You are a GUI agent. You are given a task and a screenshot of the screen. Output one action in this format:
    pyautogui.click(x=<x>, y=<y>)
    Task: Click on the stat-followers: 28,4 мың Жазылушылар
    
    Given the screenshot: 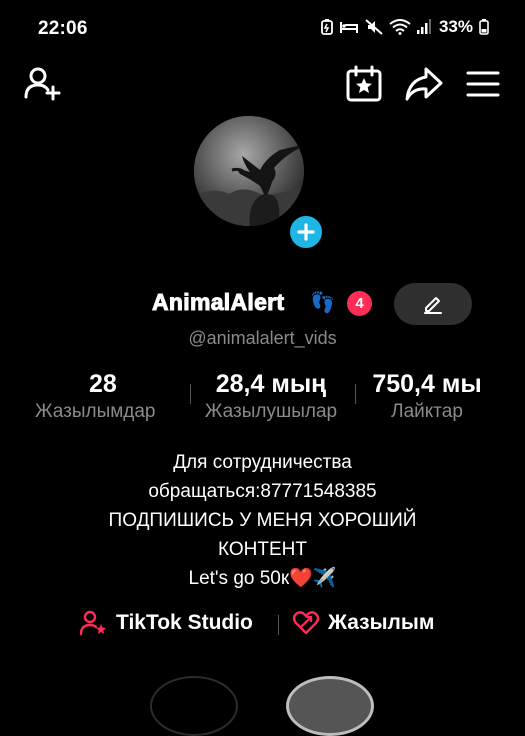 What is the action you would take?
    pyautogui.click(x=271, y=396)
    